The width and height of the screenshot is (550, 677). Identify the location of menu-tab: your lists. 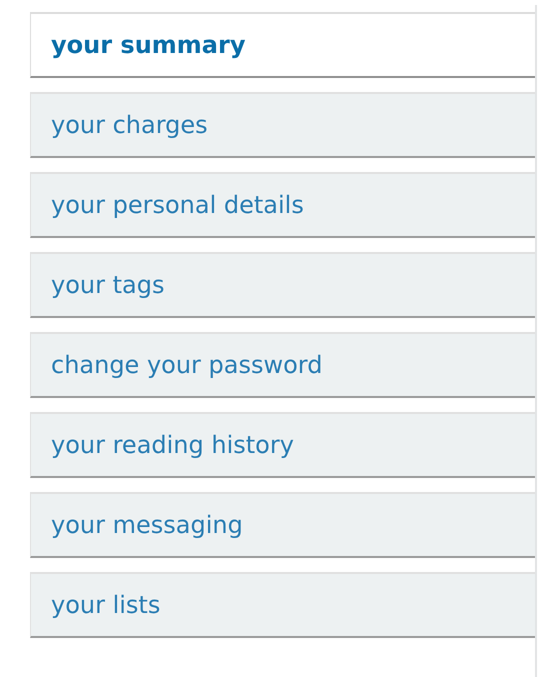
(282, 605).